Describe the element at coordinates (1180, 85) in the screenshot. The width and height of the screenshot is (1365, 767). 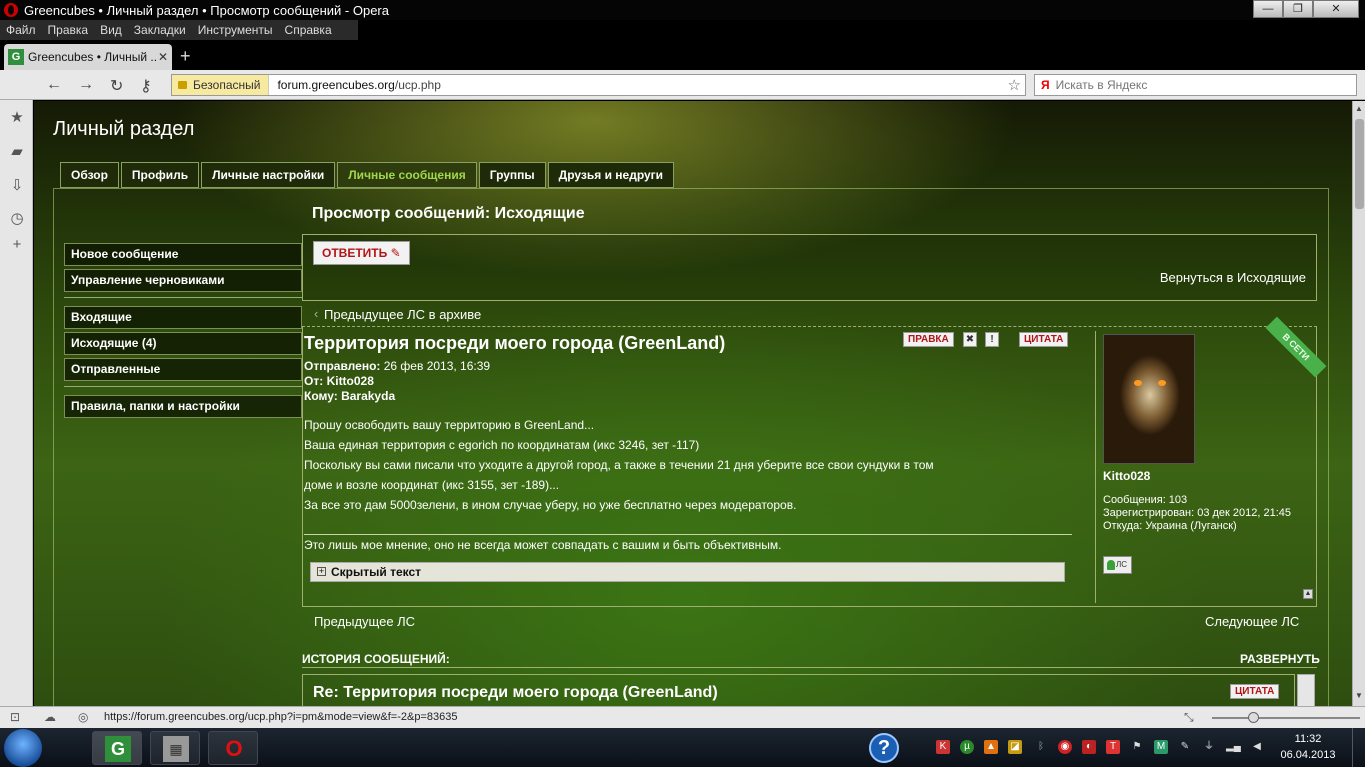
I see `search-input` at that location.